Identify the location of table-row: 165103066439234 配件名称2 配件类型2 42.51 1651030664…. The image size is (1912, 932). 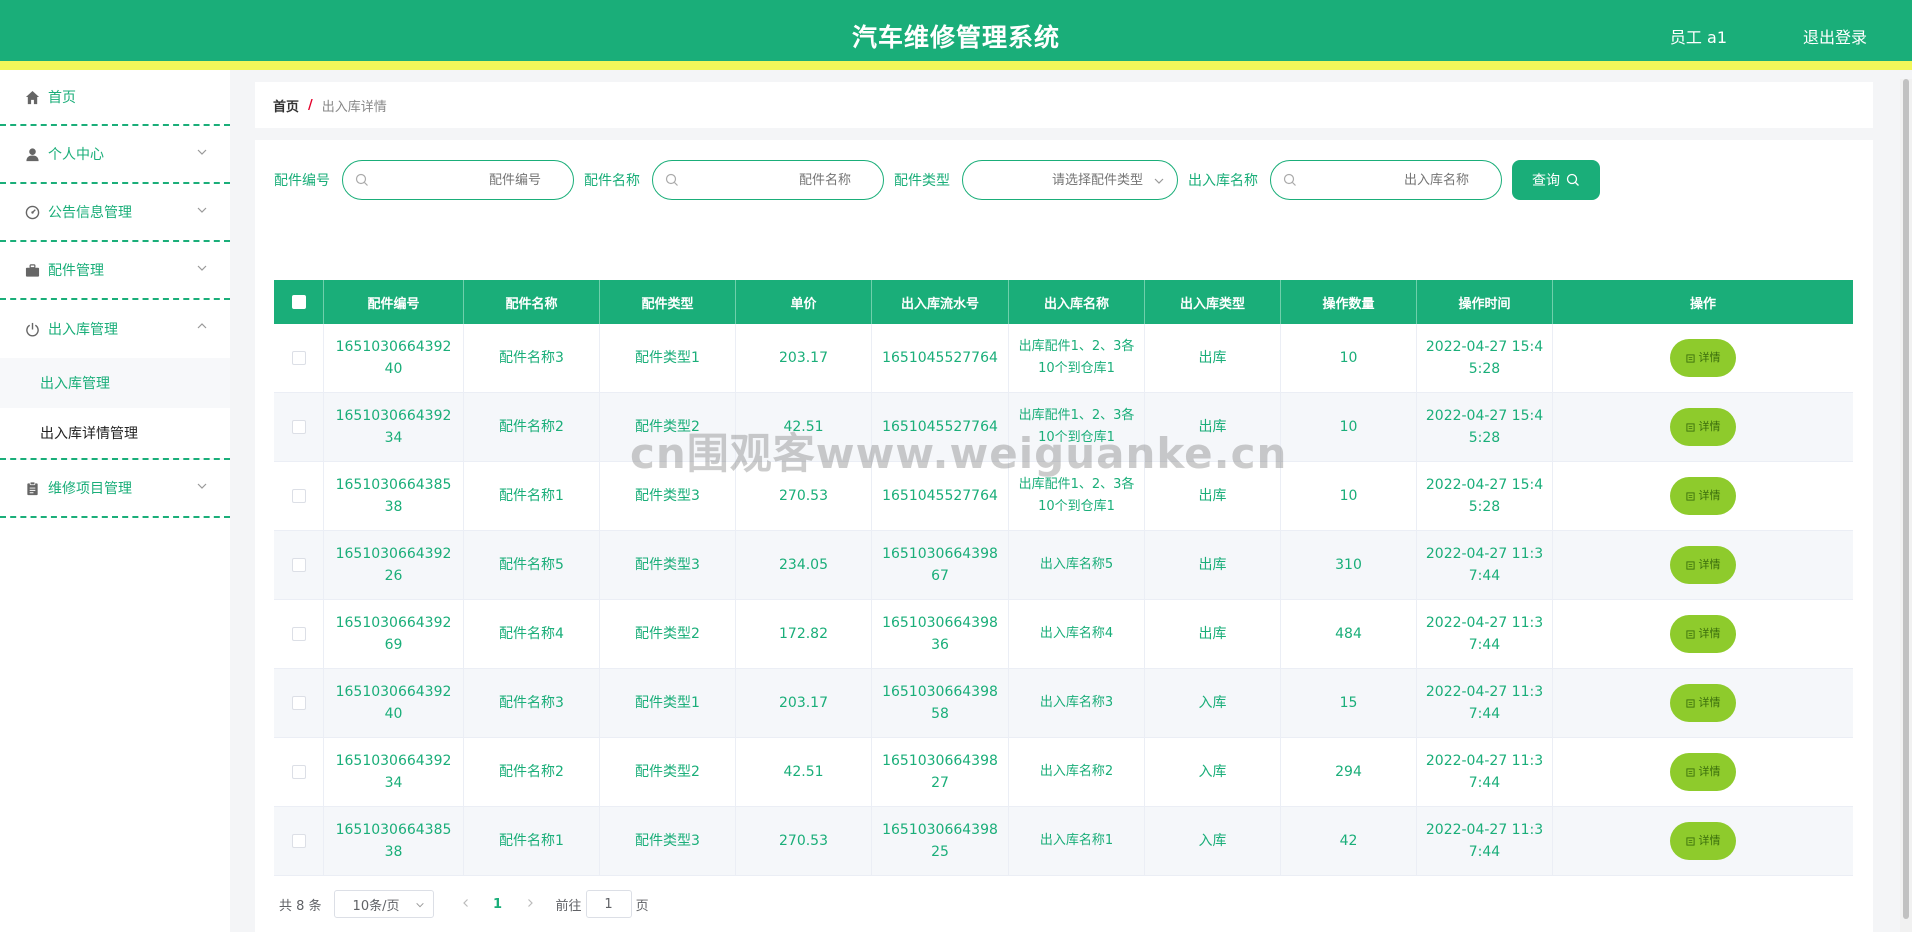
(1063, 772).